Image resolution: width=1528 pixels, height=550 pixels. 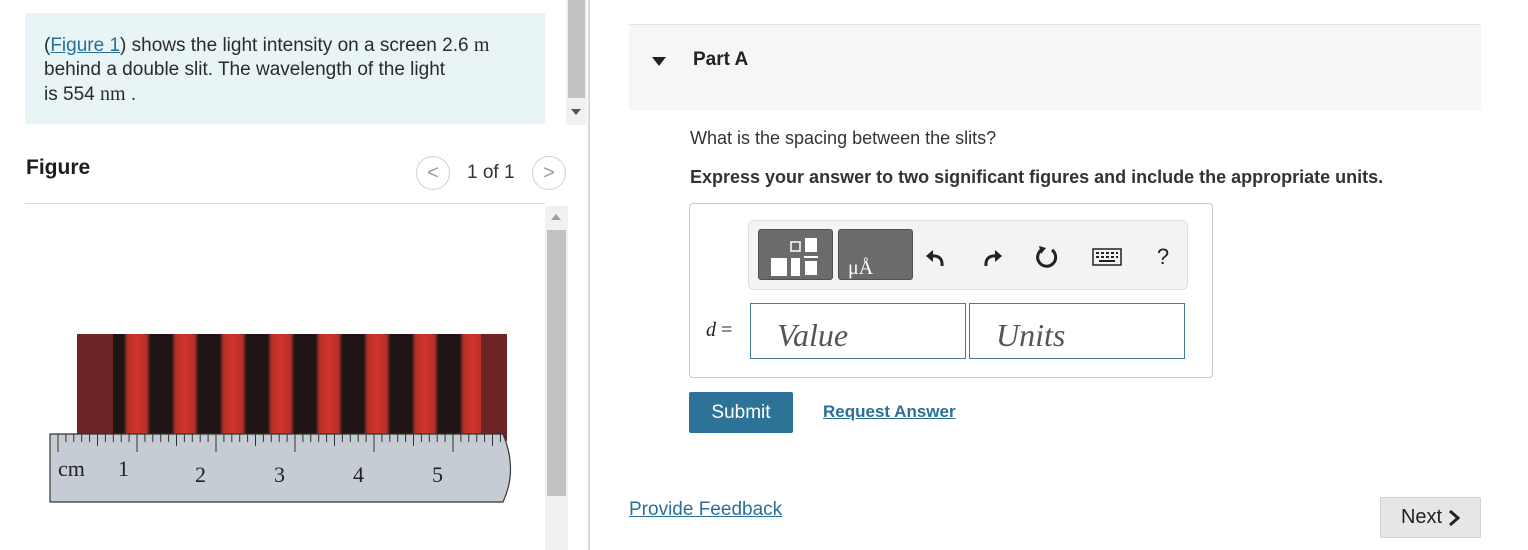 What do you see at coordinates (889, 412) in the screenshot?
I see `request-answer-link: Request Answer` at bounding box center [889, 412].